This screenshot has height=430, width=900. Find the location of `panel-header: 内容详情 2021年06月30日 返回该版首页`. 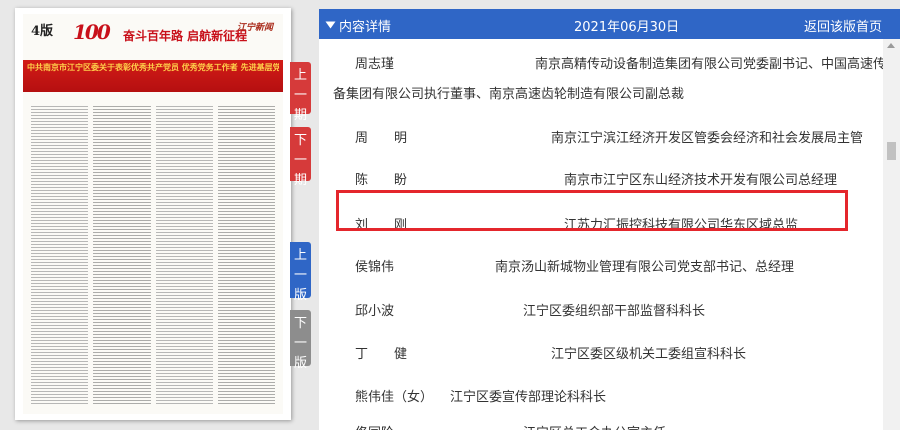

panel-header: 内容详情 2021年06月30日 返回该版首页 is located at coordinates (609, 24).